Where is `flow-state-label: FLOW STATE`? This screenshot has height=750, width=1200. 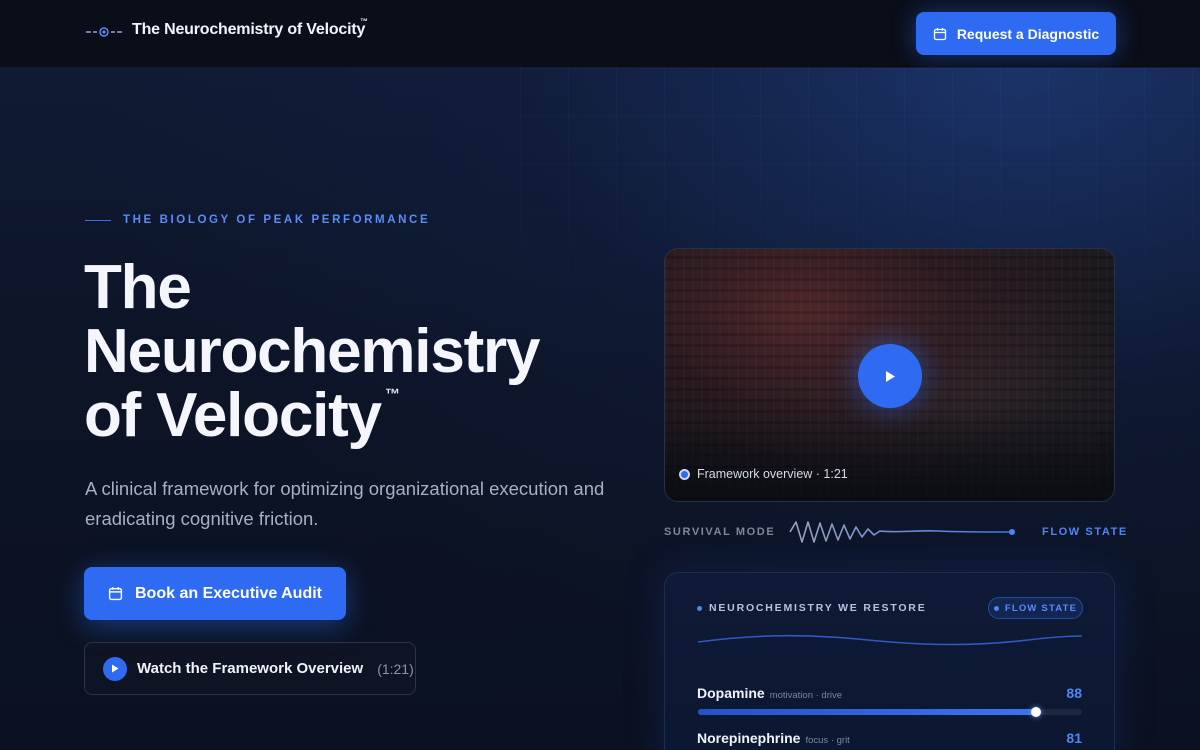 flow-state-label: FLOW STATE is located at coordinates (1085, 532).